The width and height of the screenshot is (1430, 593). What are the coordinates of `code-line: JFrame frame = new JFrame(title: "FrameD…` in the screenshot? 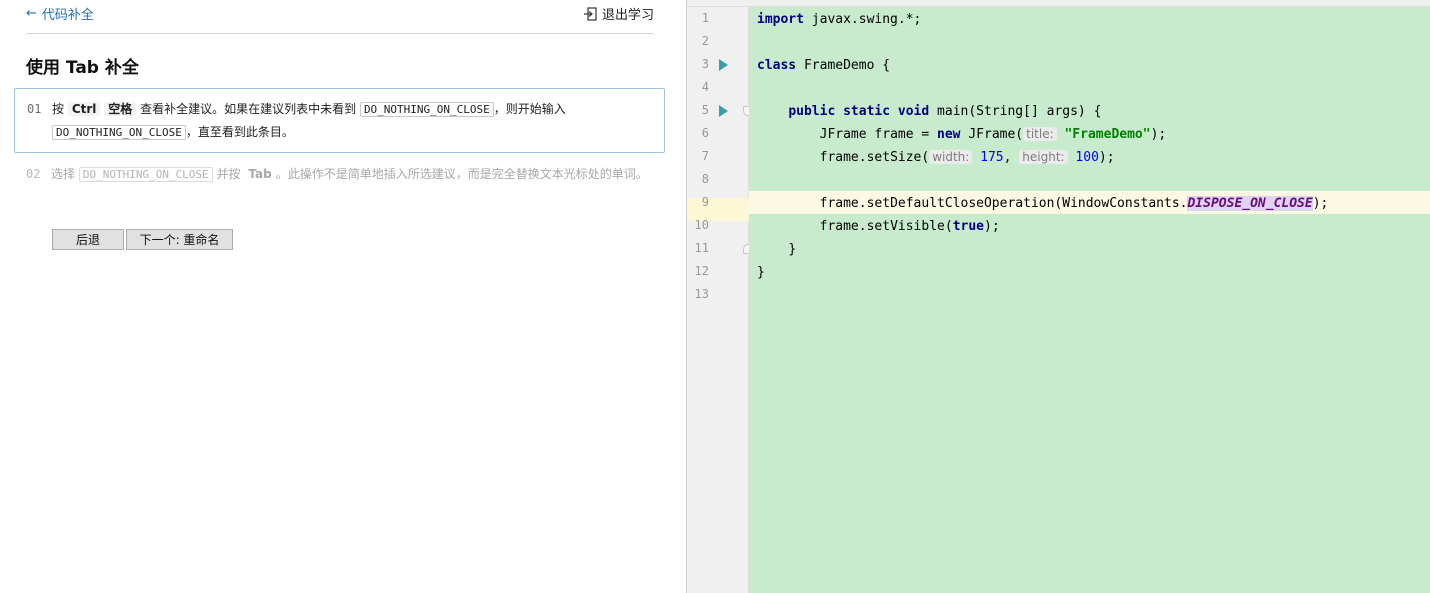 It's located at (961, 134).